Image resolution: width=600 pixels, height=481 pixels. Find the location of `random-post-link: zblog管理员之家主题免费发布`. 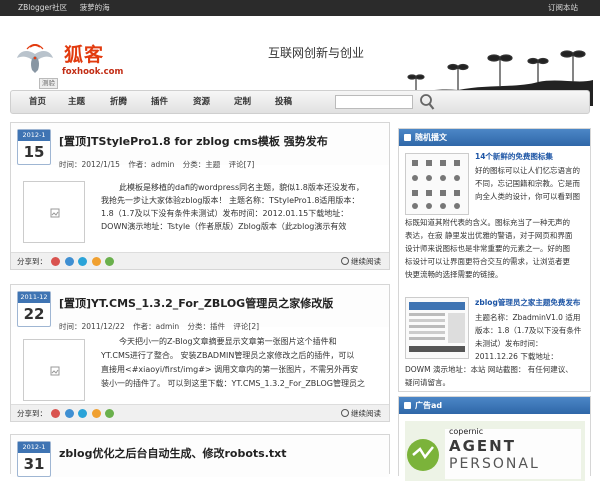

random-post-link: zblog管理员之家主题免费发布 is located at coordinates (527, 303).